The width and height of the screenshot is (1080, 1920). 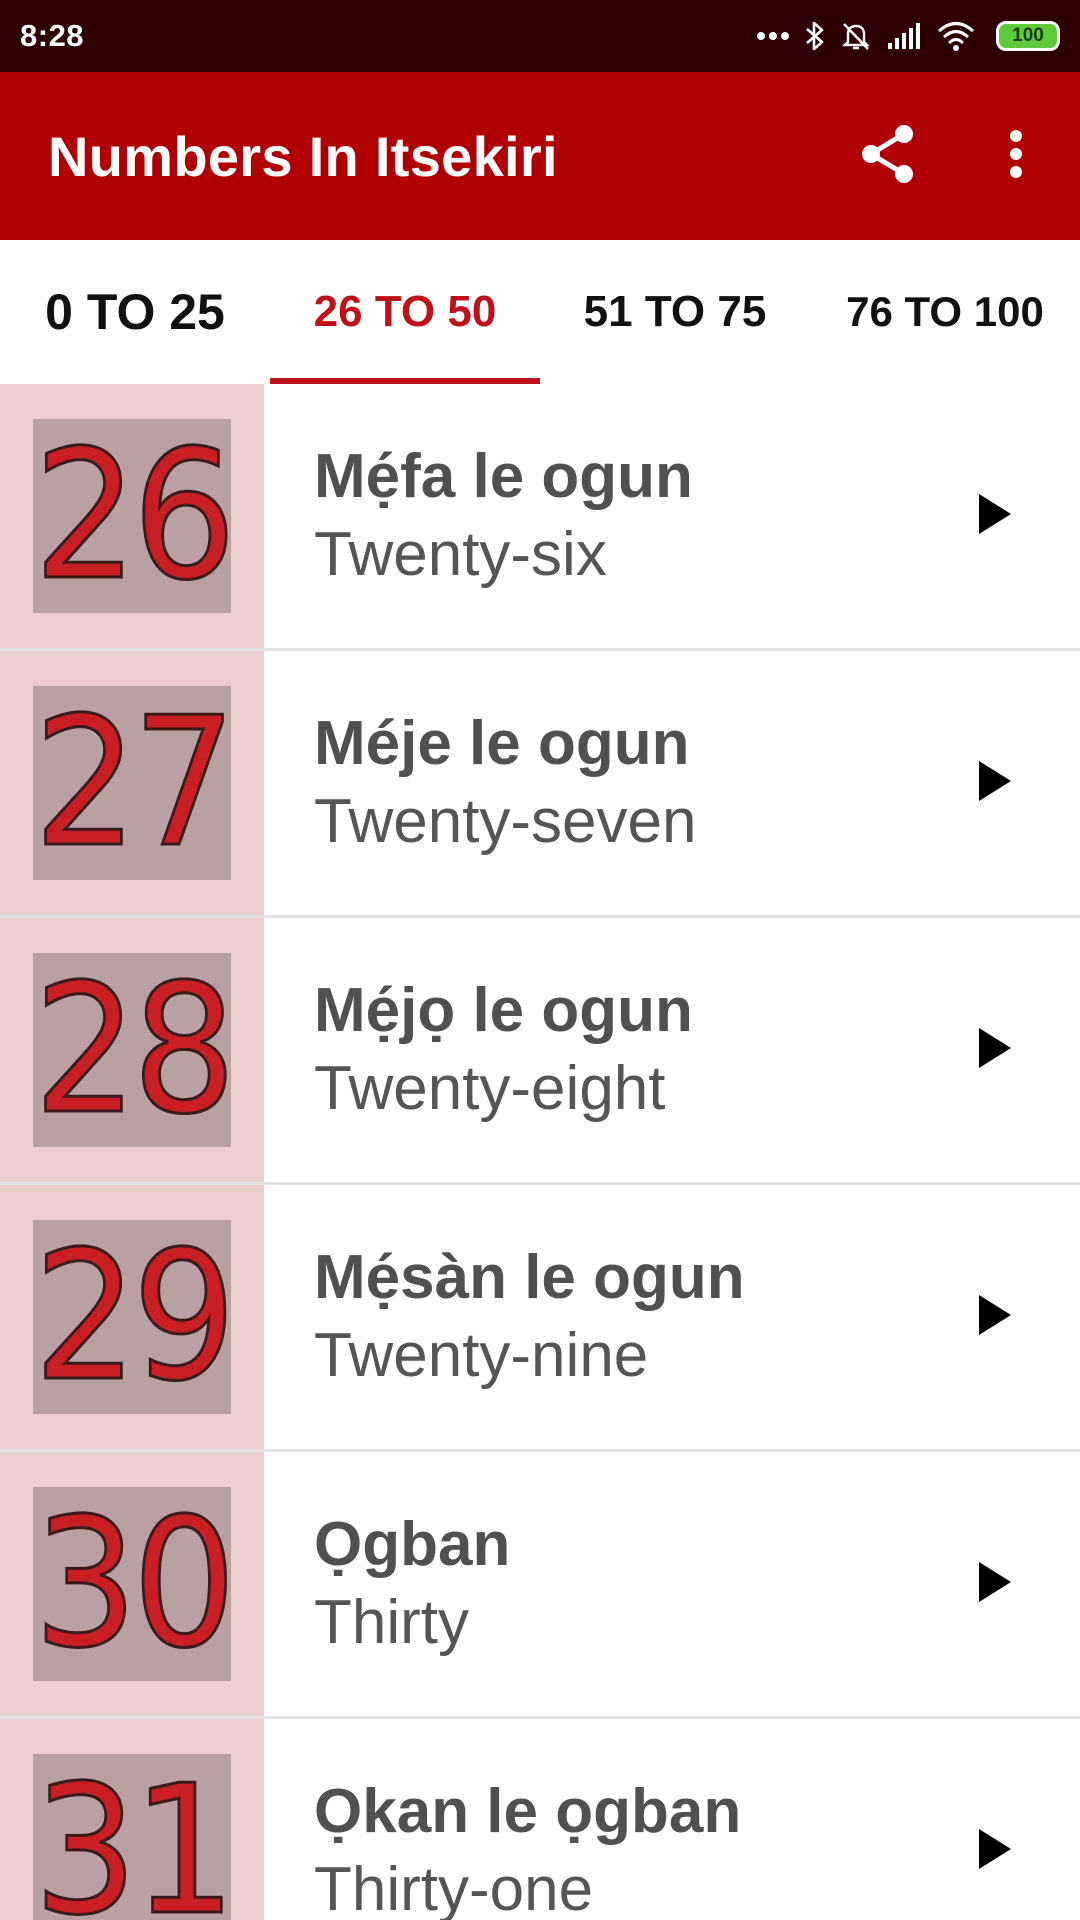 I want to click on english-word: Twenty-eight, so click(x=490, y=1088).